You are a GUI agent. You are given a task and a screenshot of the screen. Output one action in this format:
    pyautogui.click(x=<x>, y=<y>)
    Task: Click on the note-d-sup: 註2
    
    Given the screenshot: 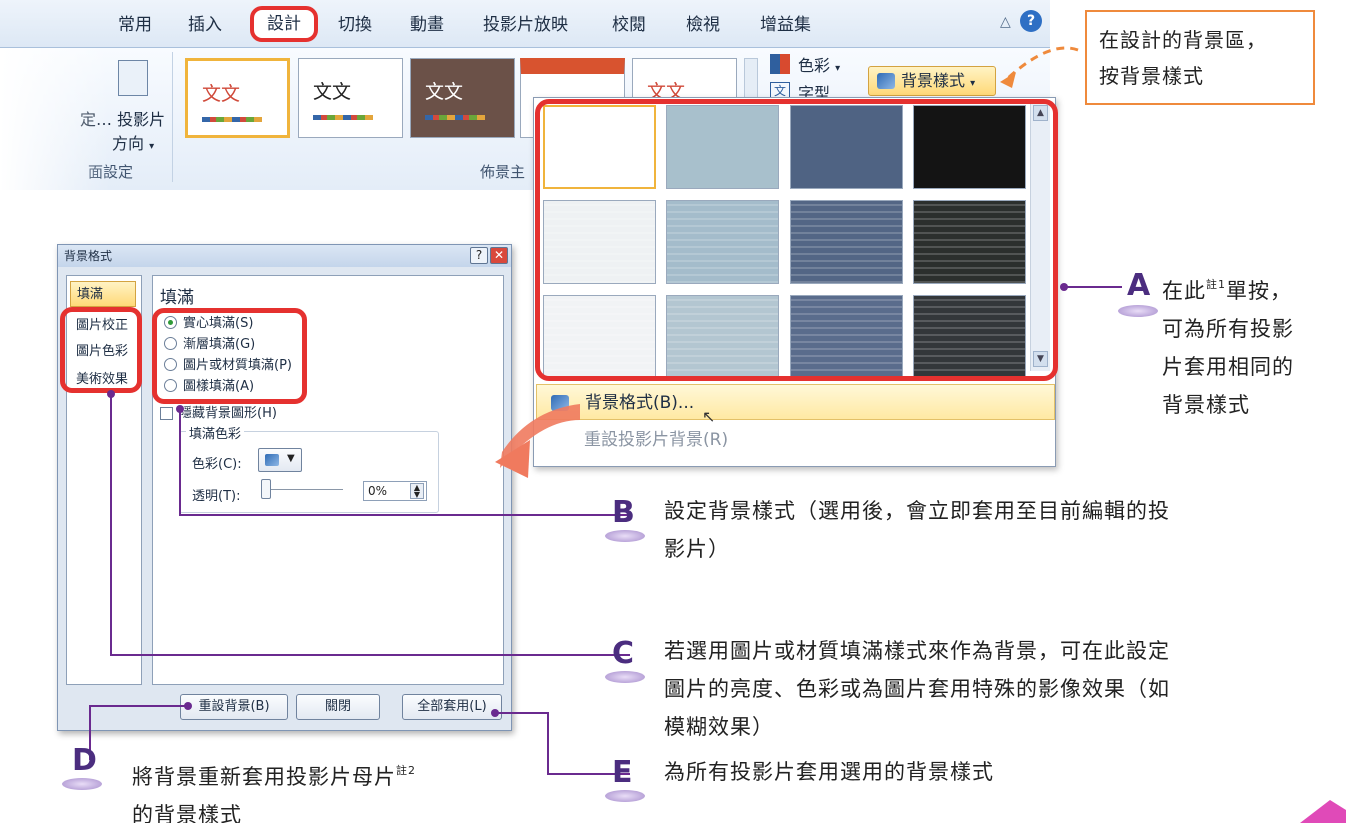 What is the action you would take?
    pyautogui.click(x=406, y=770)
    